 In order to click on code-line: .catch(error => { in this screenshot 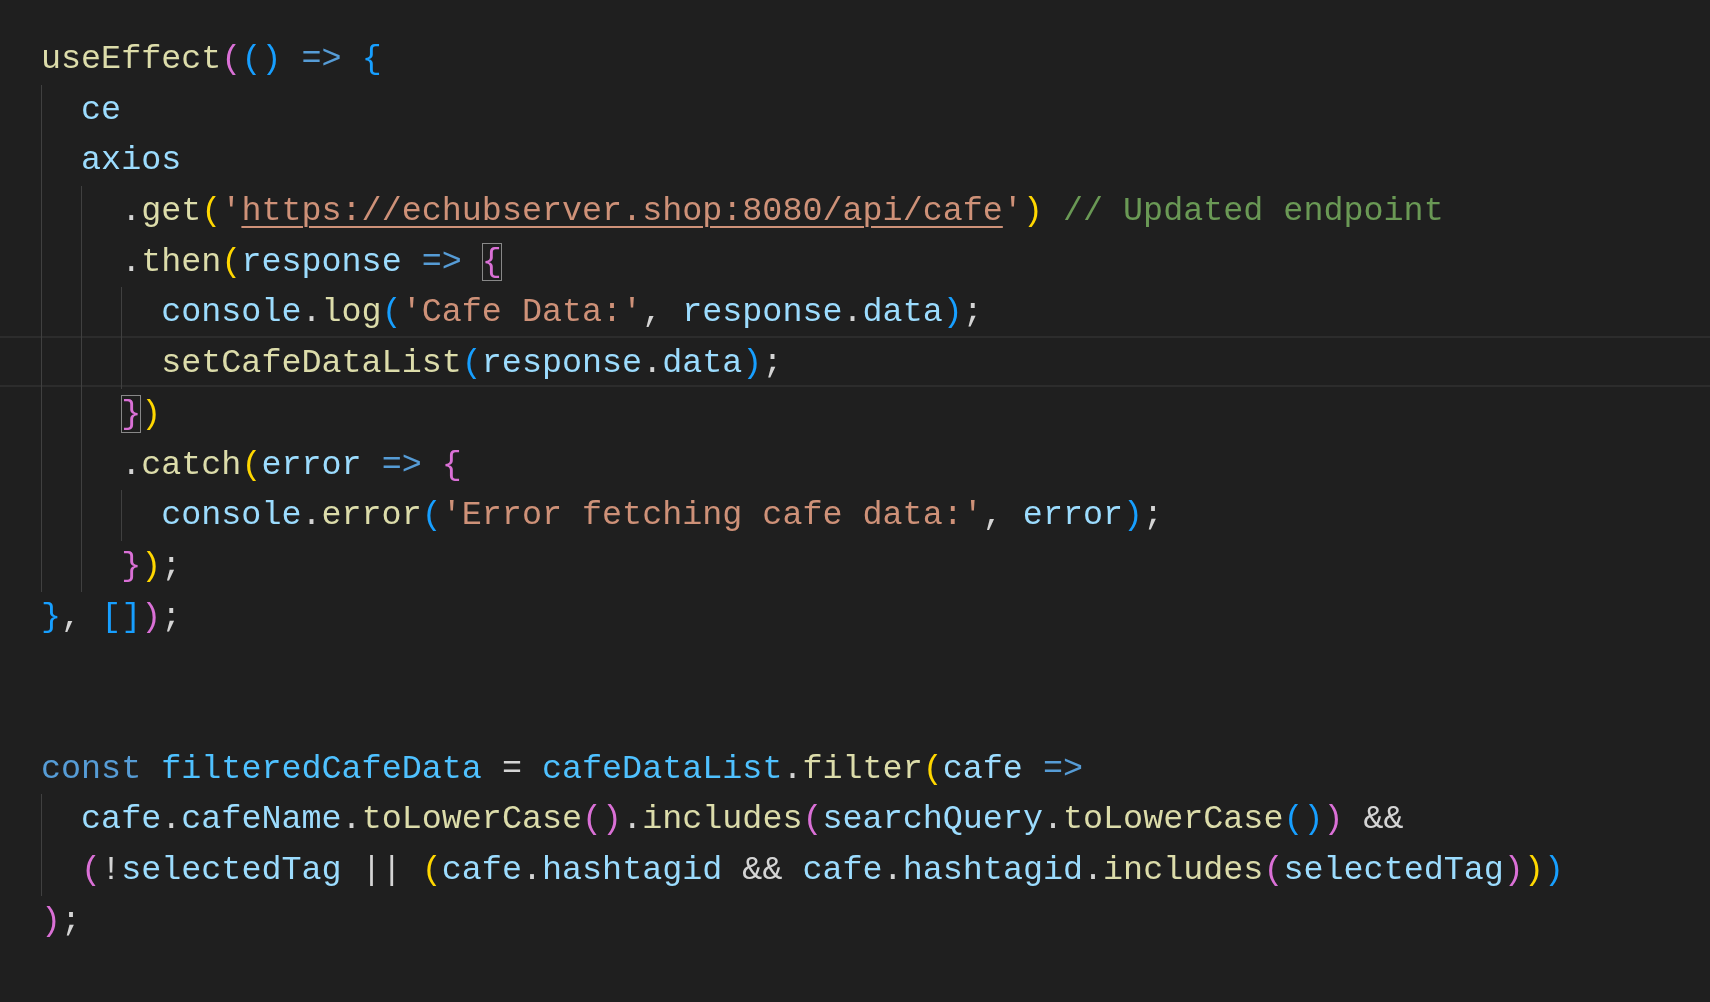, I will do `click(855, 463)`.